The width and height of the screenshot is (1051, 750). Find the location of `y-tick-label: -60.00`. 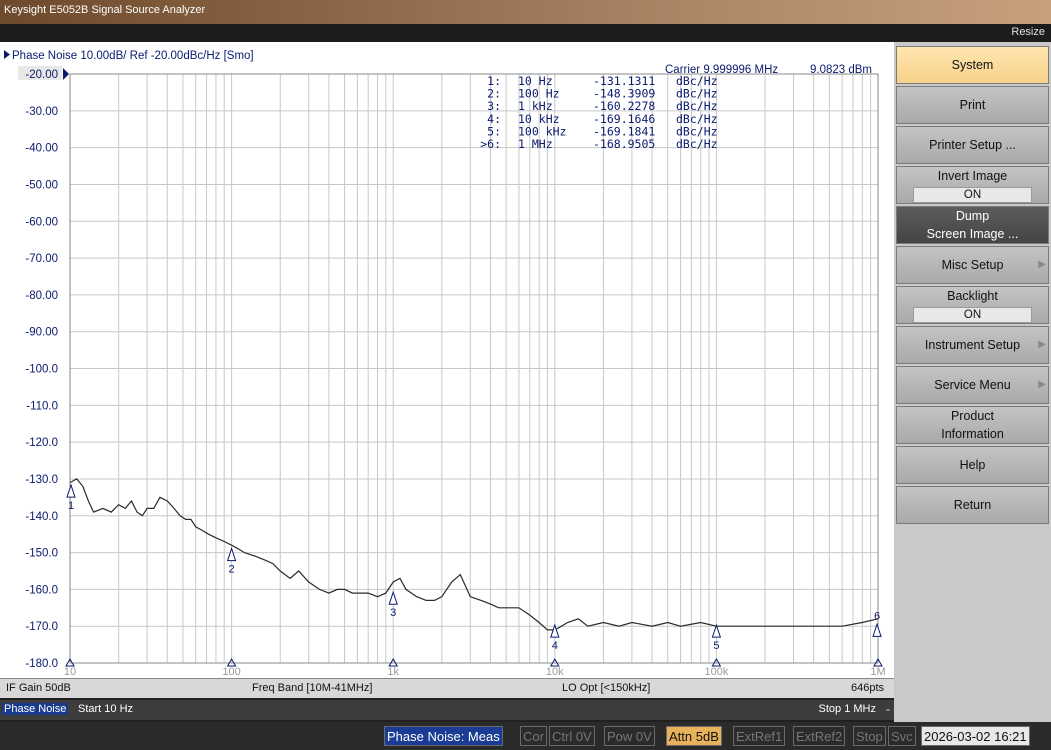

y-tick-label: -60.00 is located at coordinates (41, 222).